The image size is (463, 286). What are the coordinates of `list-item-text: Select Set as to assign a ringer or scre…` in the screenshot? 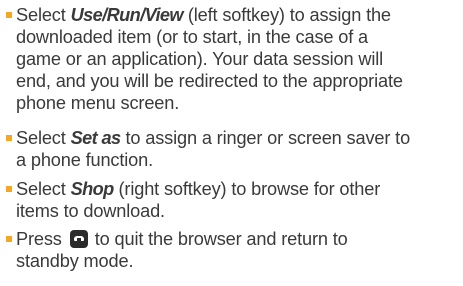 It's located at (239, 149).